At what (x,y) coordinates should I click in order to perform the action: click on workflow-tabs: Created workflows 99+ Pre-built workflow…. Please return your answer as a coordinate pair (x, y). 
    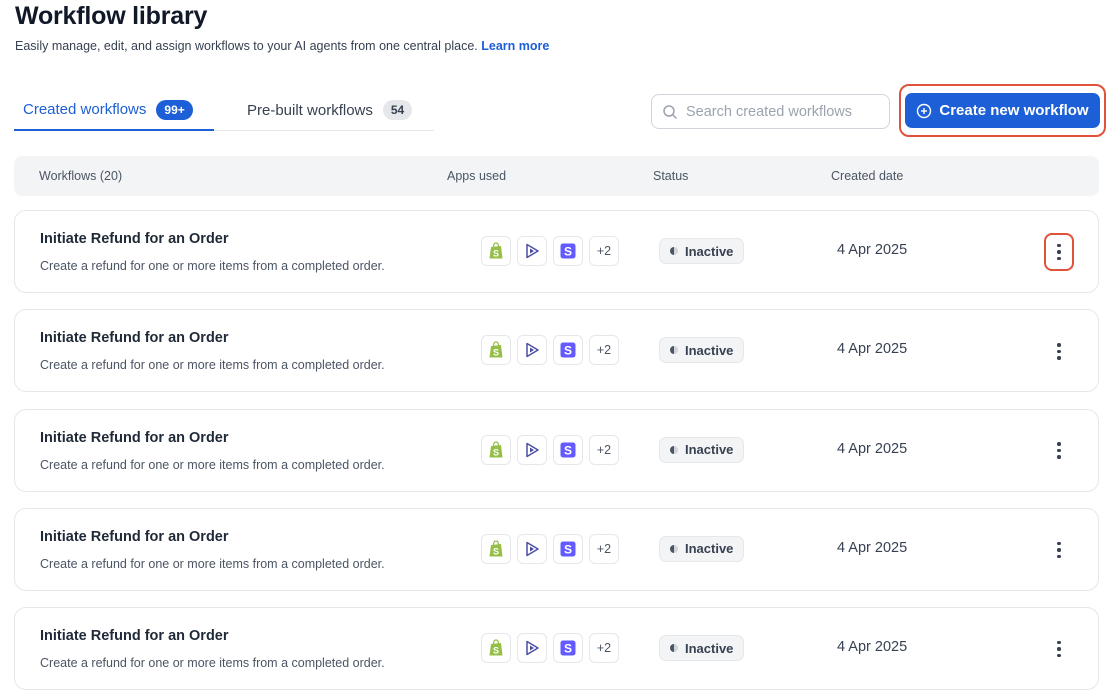
    Looking at the image, I should click on (224, 110).